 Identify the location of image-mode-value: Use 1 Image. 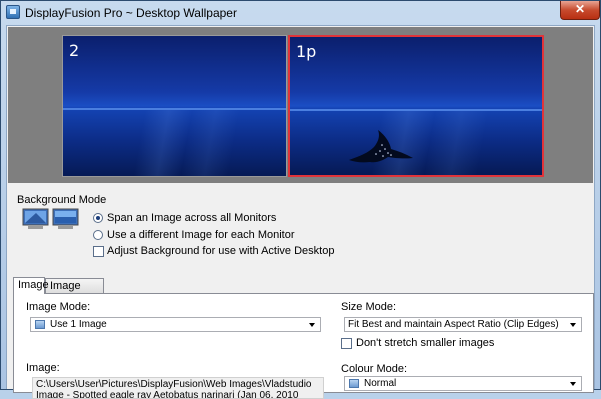
(78, 324).